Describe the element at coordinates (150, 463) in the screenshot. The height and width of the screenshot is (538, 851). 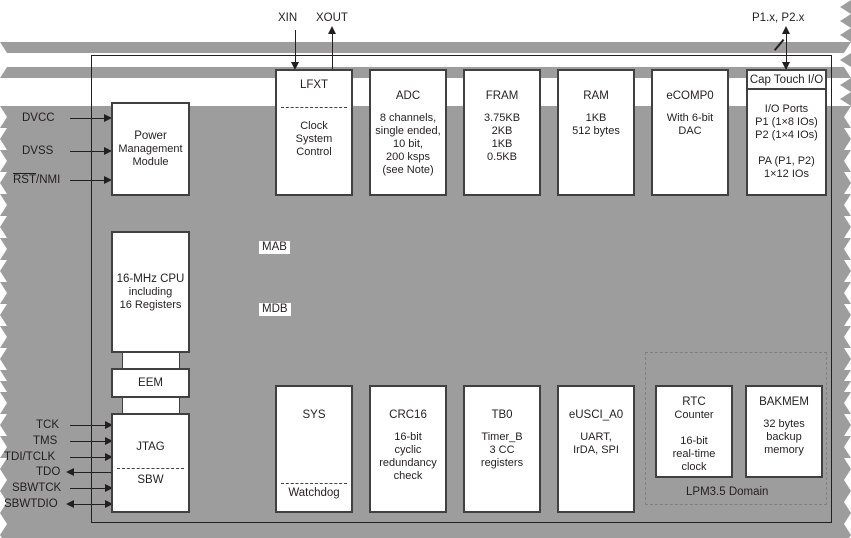
I see `block-jtag-sbw: JTAG SBW` at that location.